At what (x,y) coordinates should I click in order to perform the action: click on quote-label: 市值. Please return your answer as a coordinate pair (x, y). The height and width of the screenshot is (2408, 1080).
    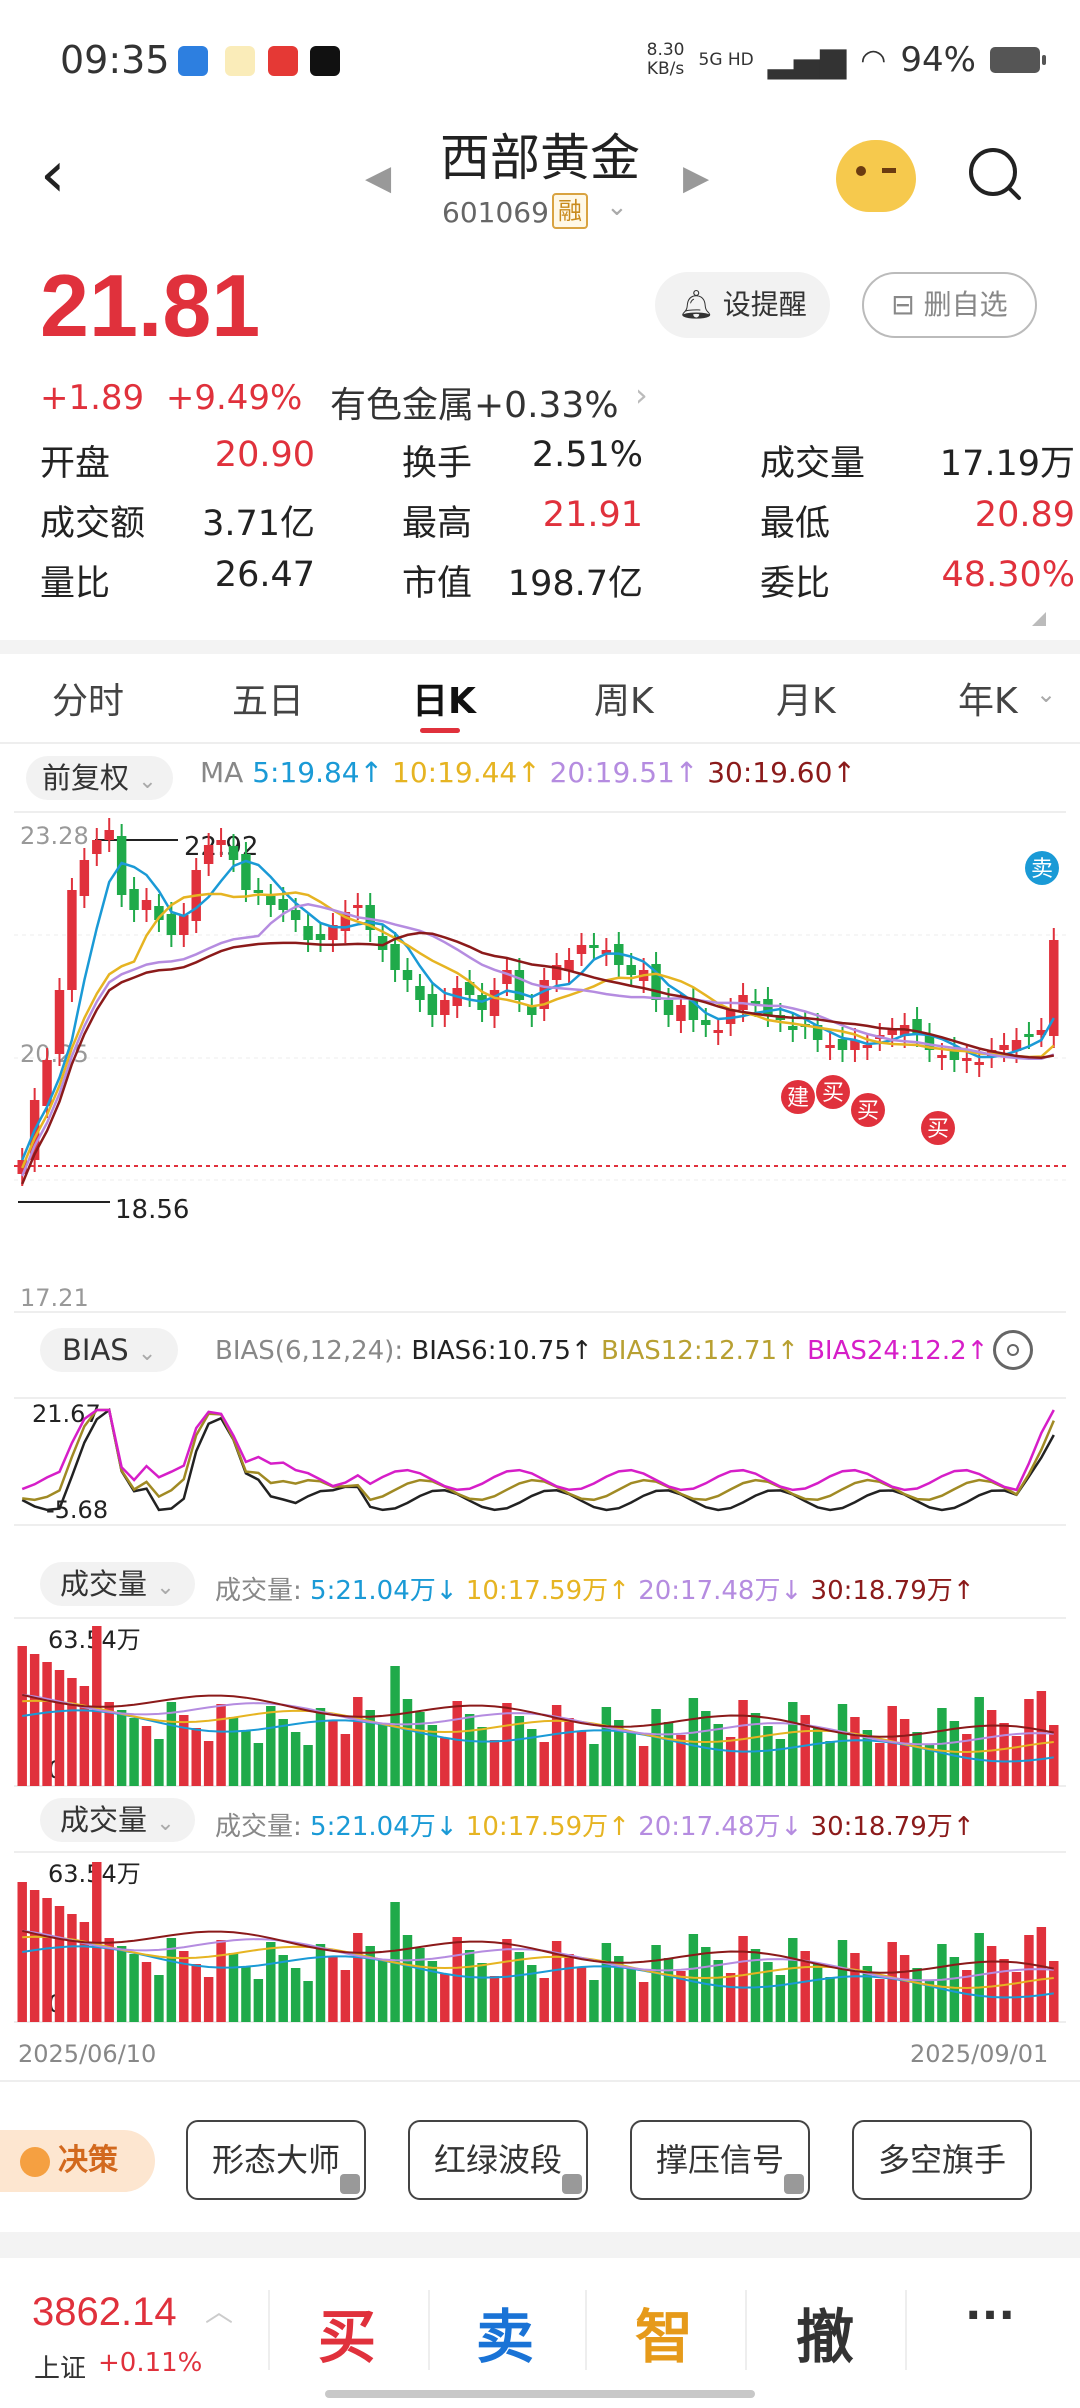
    Looking at the image, I should click on (437, 584).